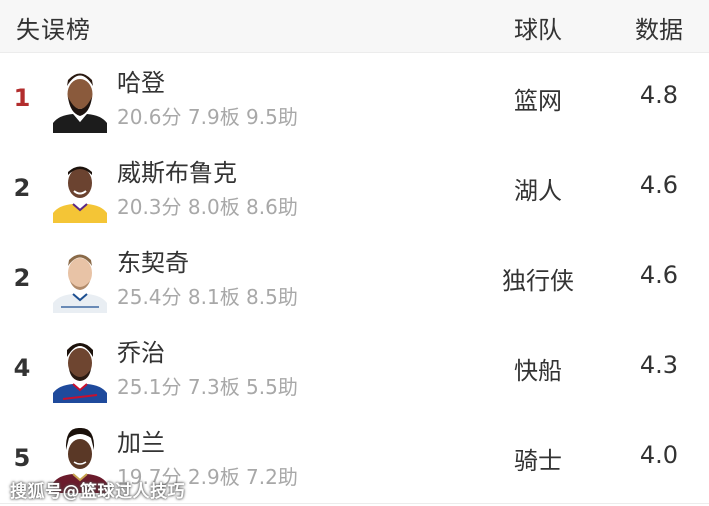 The image size is (709, 506). What do you see at coordinates (538, 188) in the screenshot?
I see `team-name: 湖人` at bounding box center [538, 188].